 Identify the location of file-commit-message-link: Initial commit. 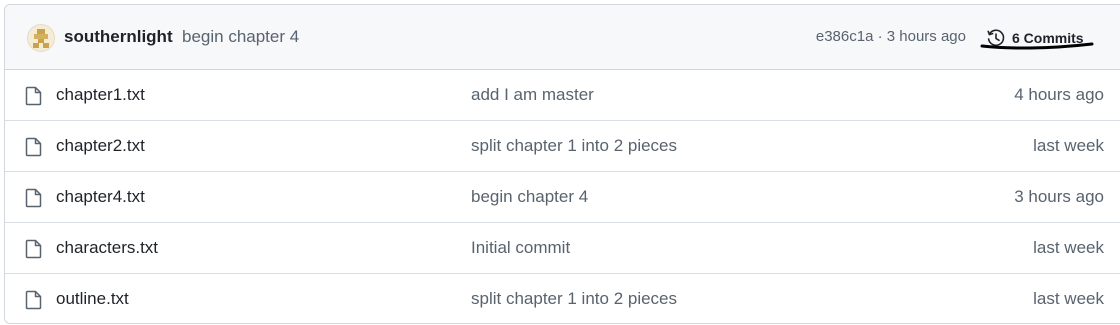
(520, 248).